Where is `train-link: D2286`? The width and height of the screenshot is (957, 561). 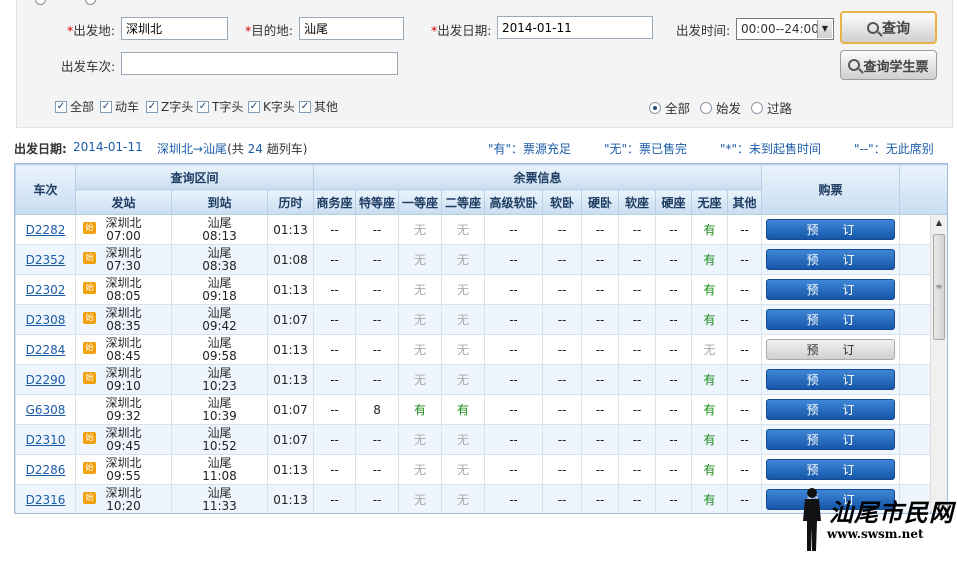
train-link: D2286 is located at coordinates (46, 470).